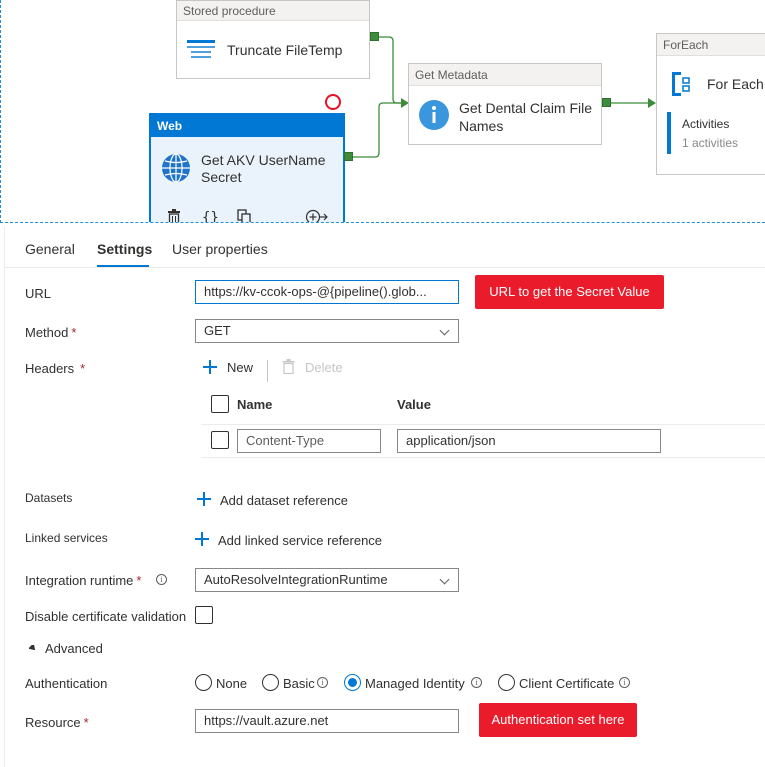 The image size is (765, 767). What do you see at coordinates (506, 682) in the screenshot?
I see `auth-radio-client-certificate` at bounding box center [506, 682].